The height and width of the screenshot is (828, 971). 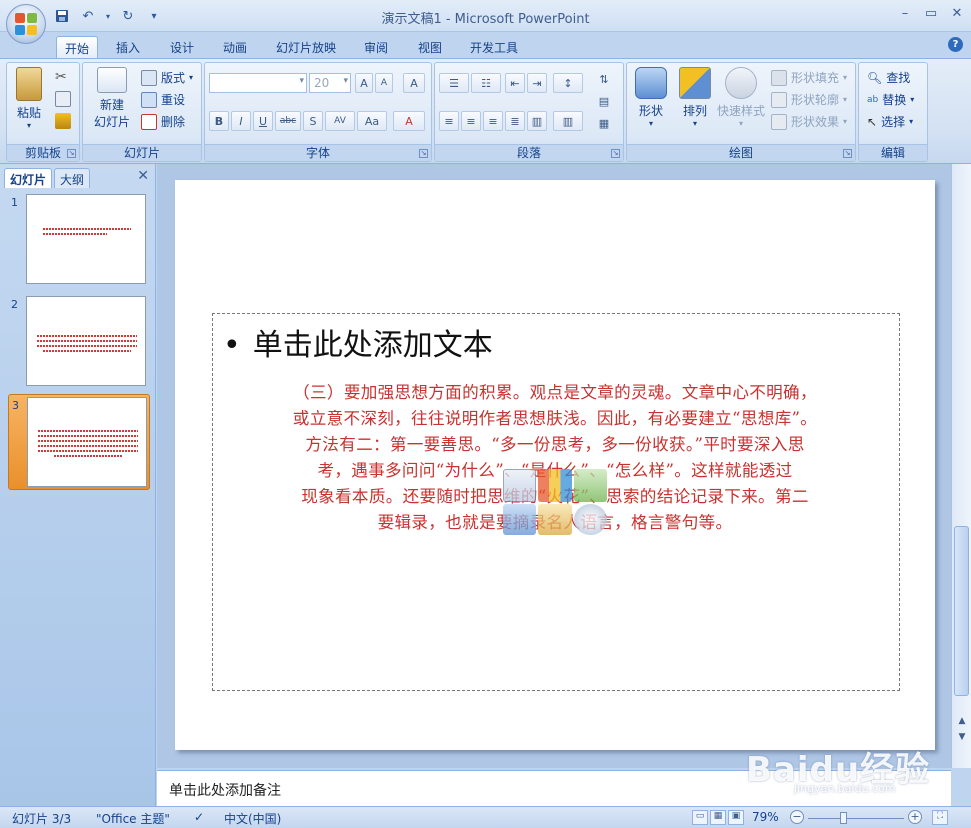 What do you see at coordinates (651, 83) in the screenshot?
I see `shapes-icon` at bounding box center [651, 83].